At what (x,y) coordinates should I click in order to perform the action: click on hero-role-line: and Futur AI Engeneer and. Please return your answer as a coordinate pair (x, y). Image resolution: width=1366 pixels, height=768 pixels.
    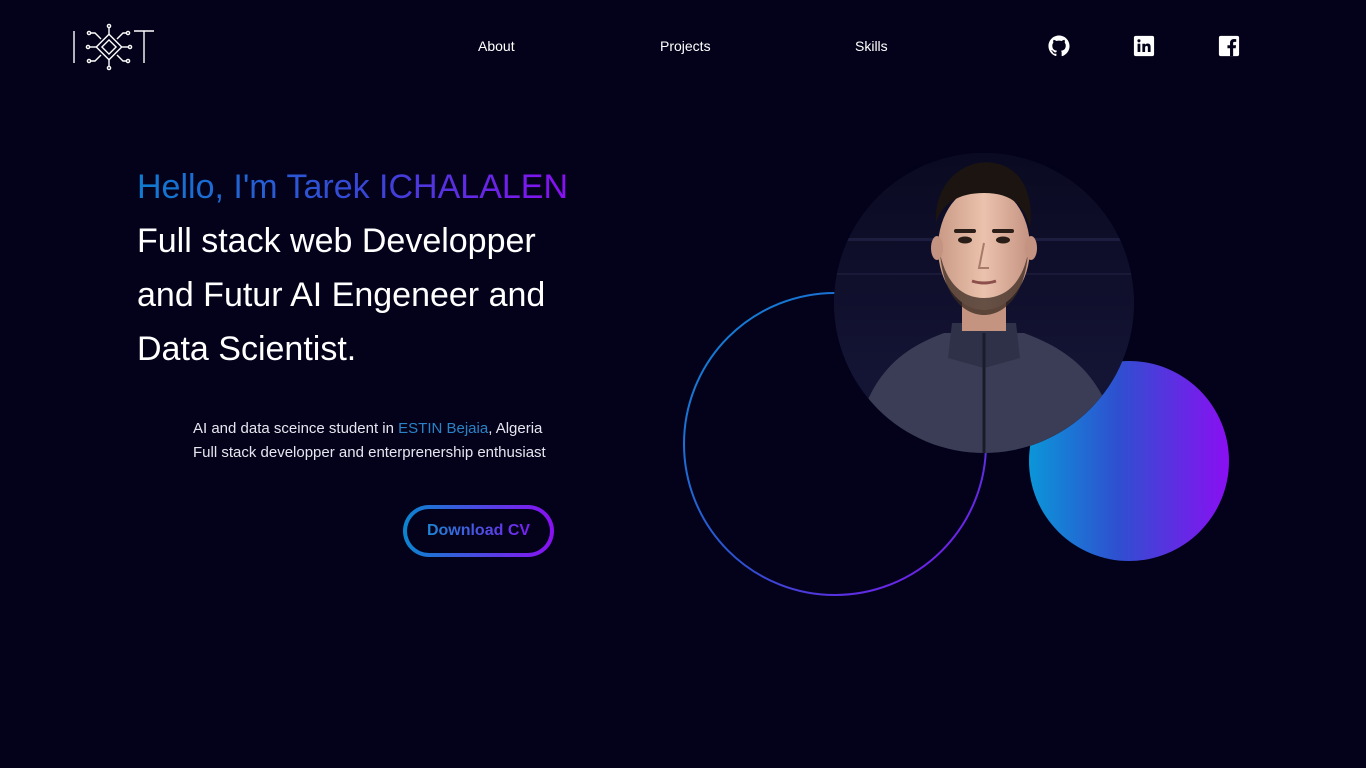
    Looking at the image, I should click on (341, 295).